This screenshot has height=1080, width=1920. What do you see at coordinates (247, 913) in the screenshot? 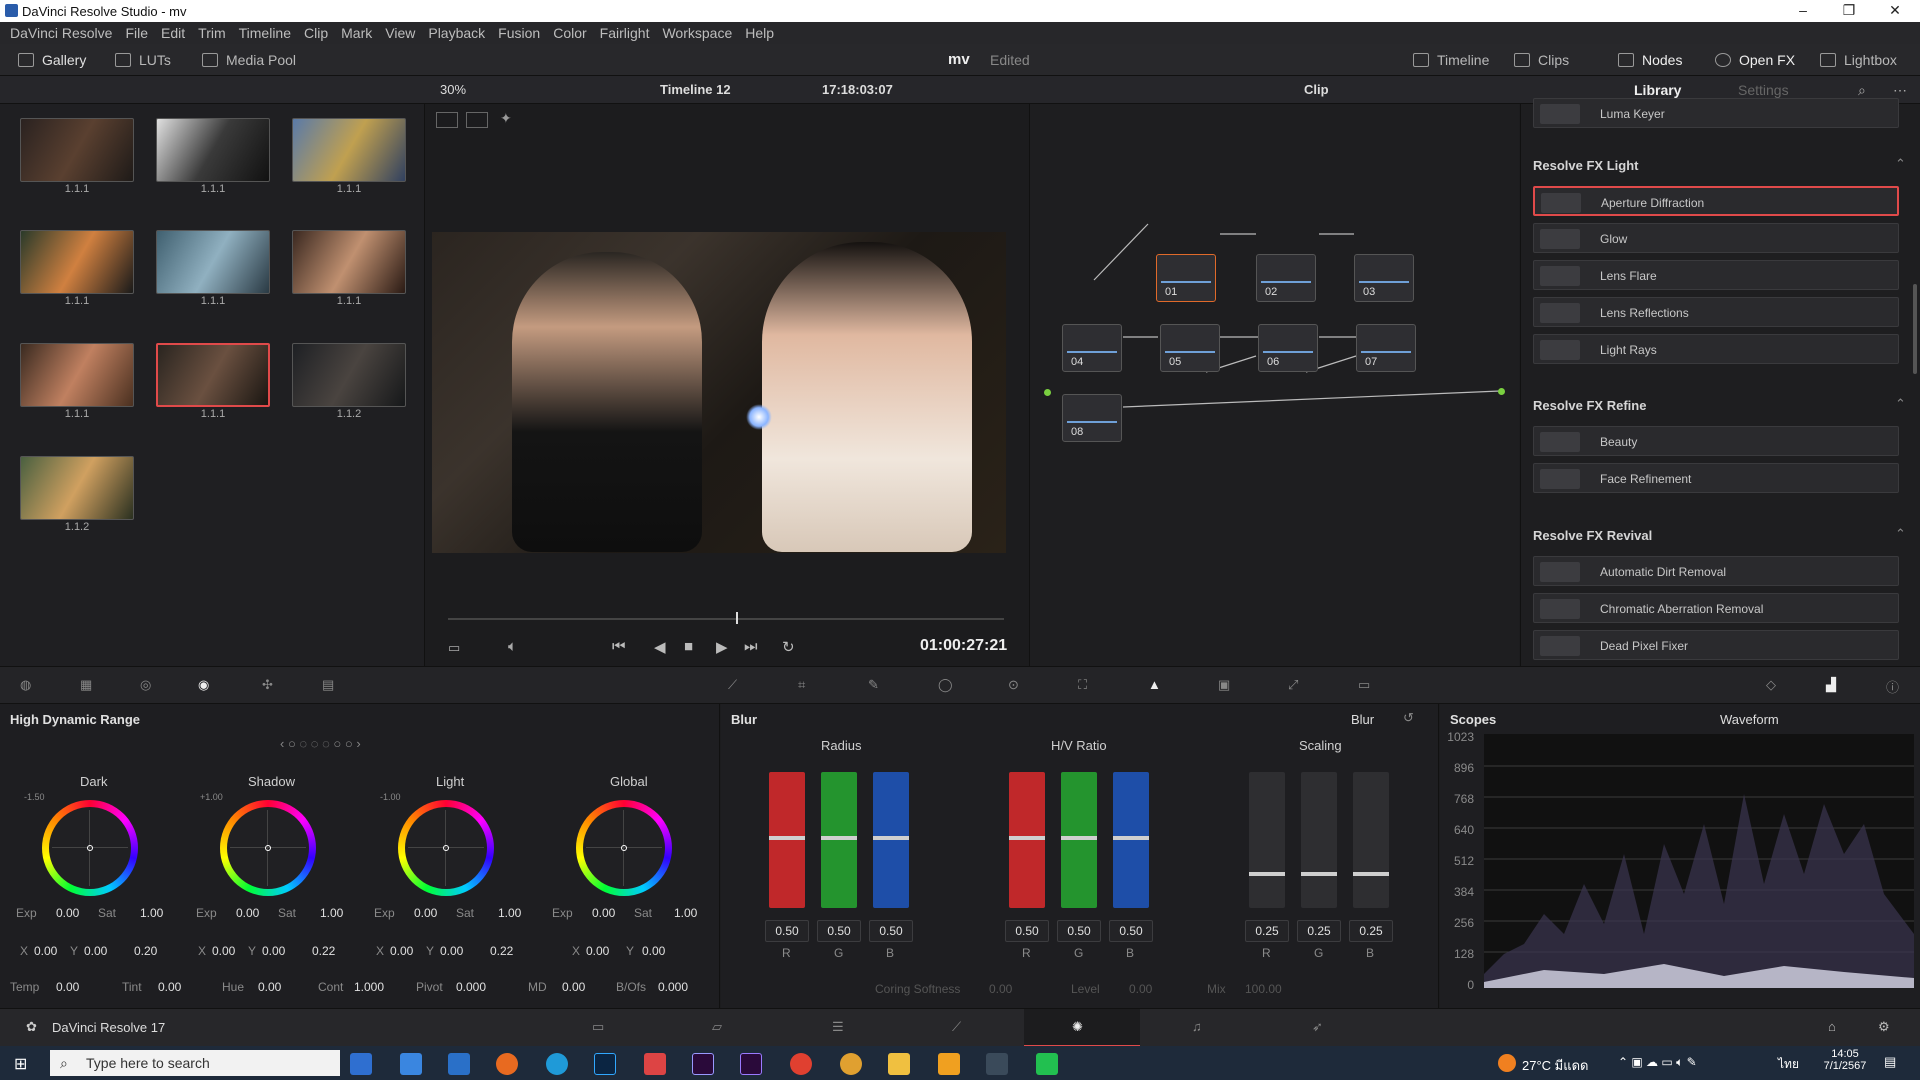
I see `exp-value-shadow: 0.00` at bounding box center [247, 913].